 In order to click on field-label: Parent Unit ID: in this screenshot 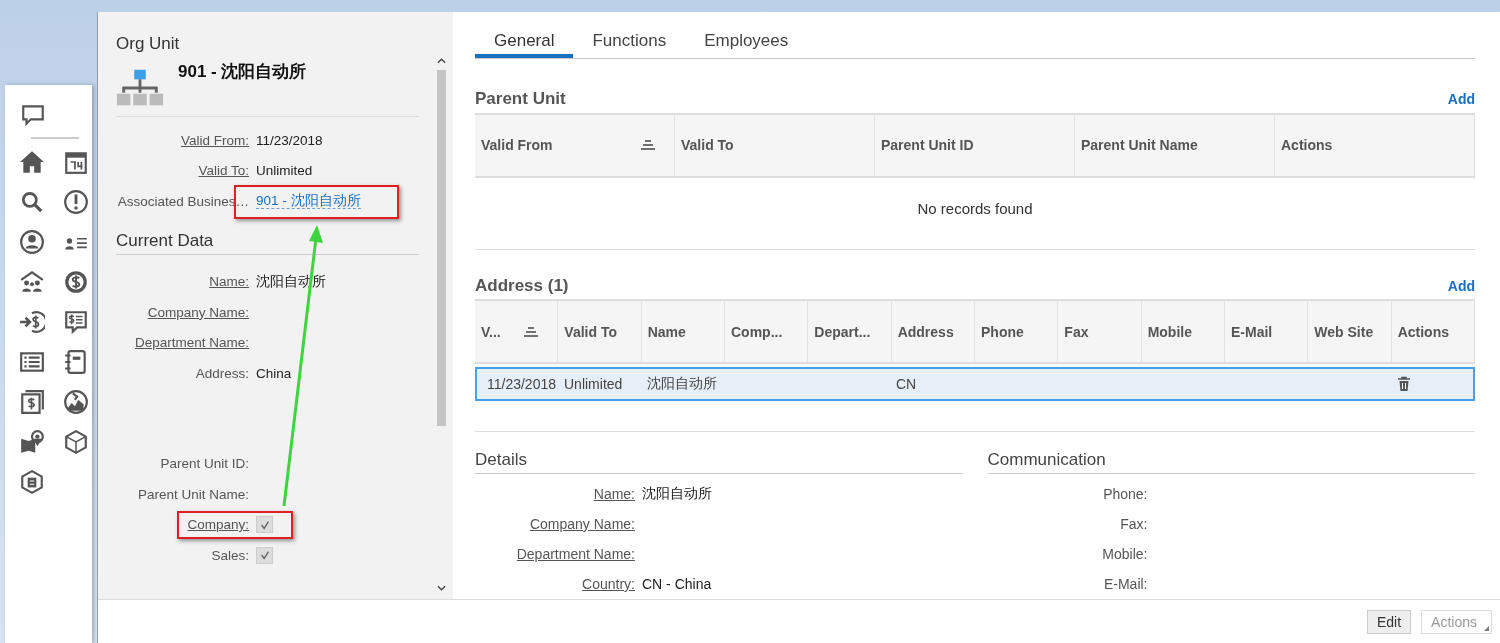, I will do `click(204, 464)`.